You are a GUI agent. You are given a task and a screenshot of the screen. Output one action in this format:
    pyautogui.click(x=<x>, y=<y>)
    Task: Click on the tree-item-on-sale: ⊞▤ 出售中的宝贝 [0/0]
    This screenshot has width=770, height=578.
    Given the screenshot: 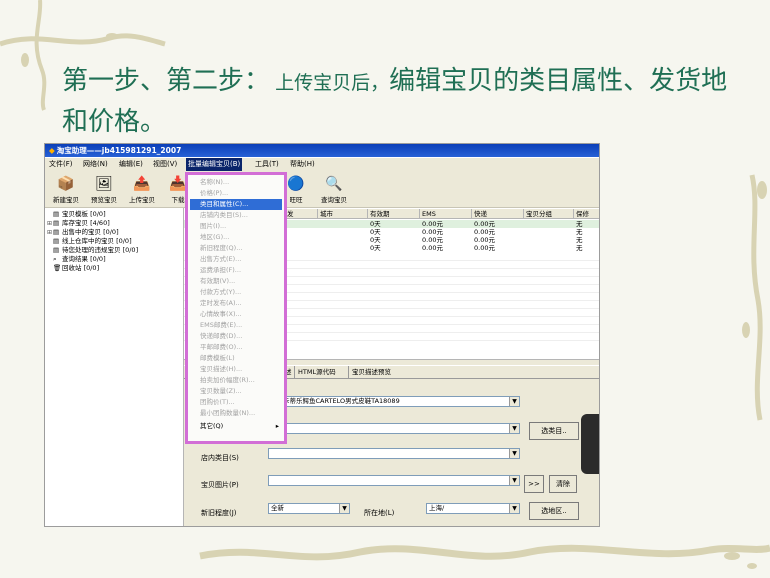 What is the action you would take?
    pyautogui.click(x=83, y=232)
    